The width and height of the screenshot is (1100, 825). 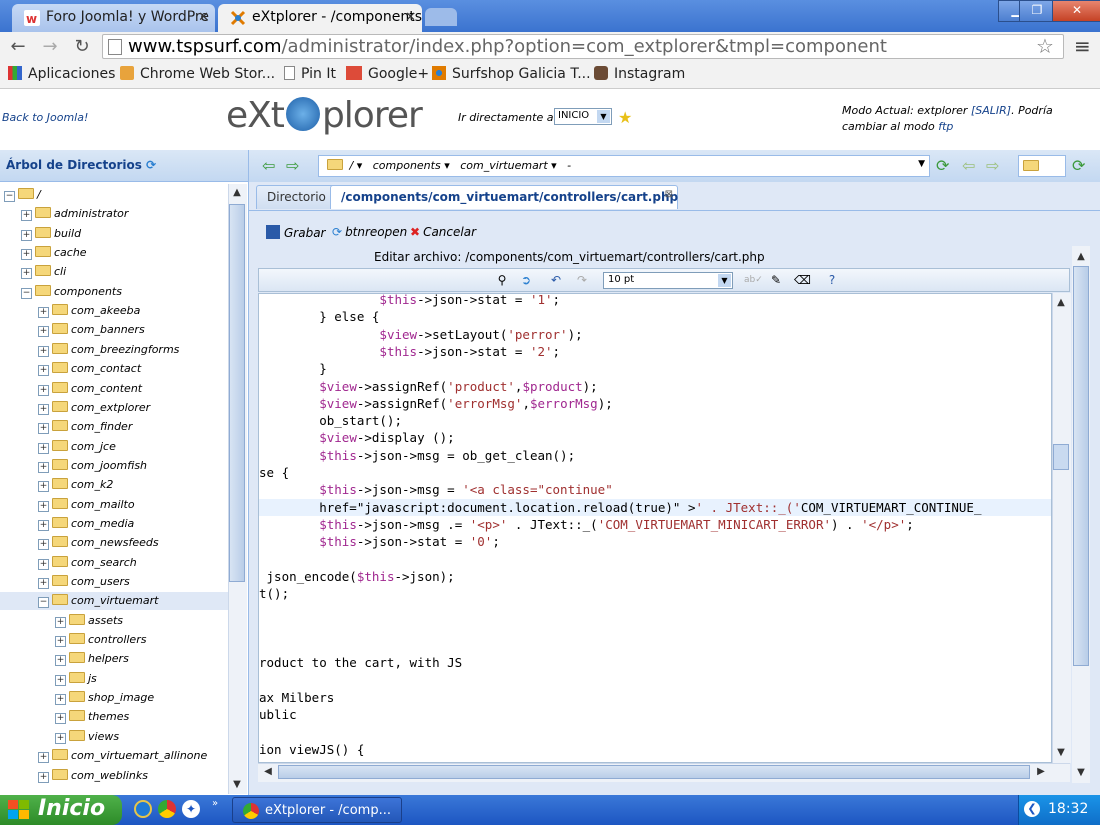 I want to click on tree-node: + com_newsfeeds, so click(x=98, y=543).